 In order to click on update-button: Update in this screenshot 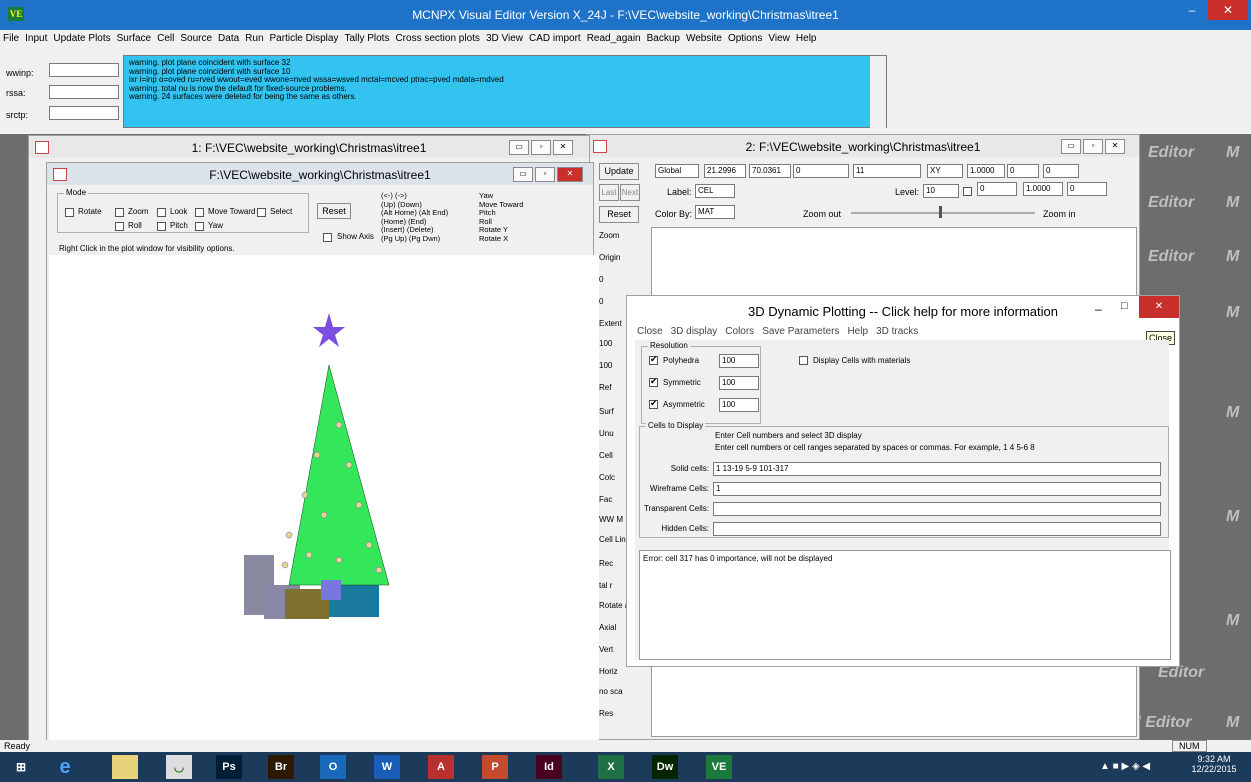, I will do `click(619, 171)`.